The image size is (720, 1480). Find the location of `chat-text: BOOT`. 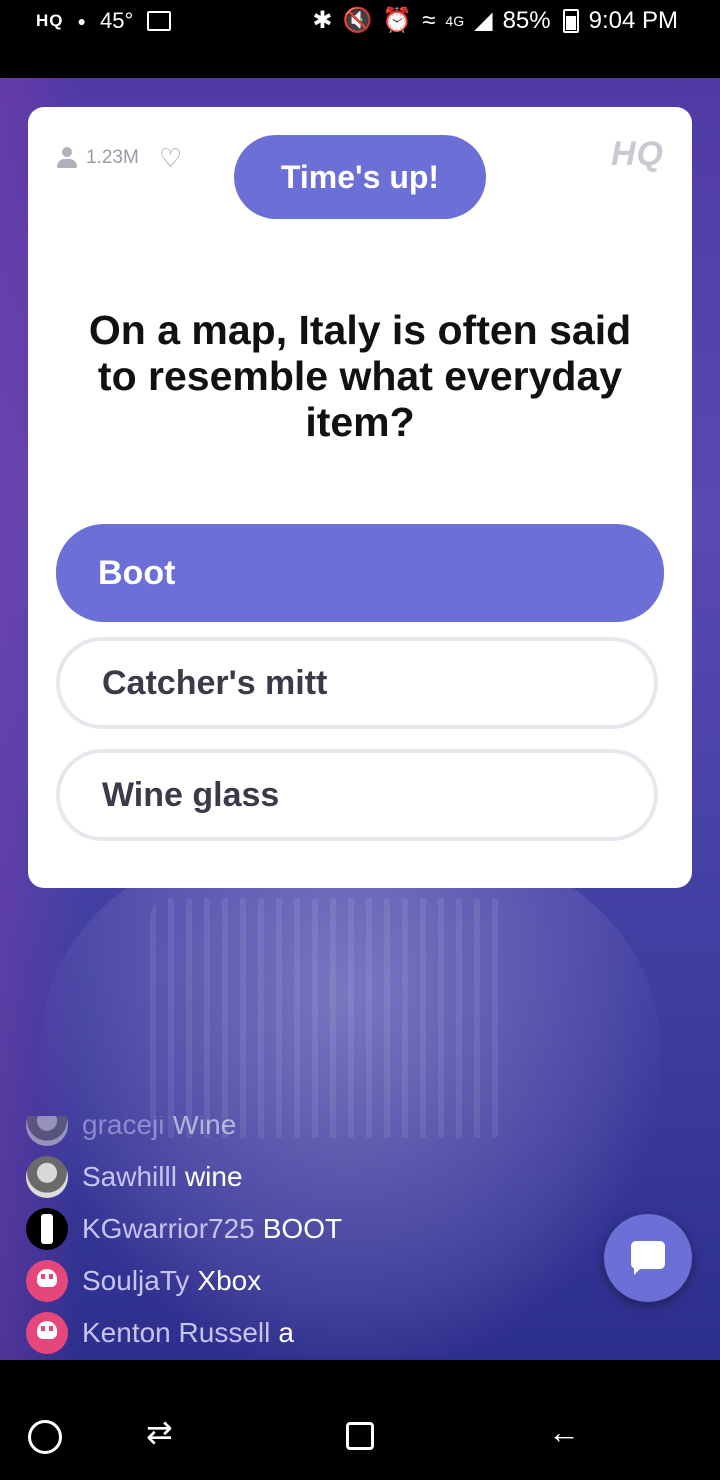

chat-text: BOOT is located at coordinates (302, 1228).